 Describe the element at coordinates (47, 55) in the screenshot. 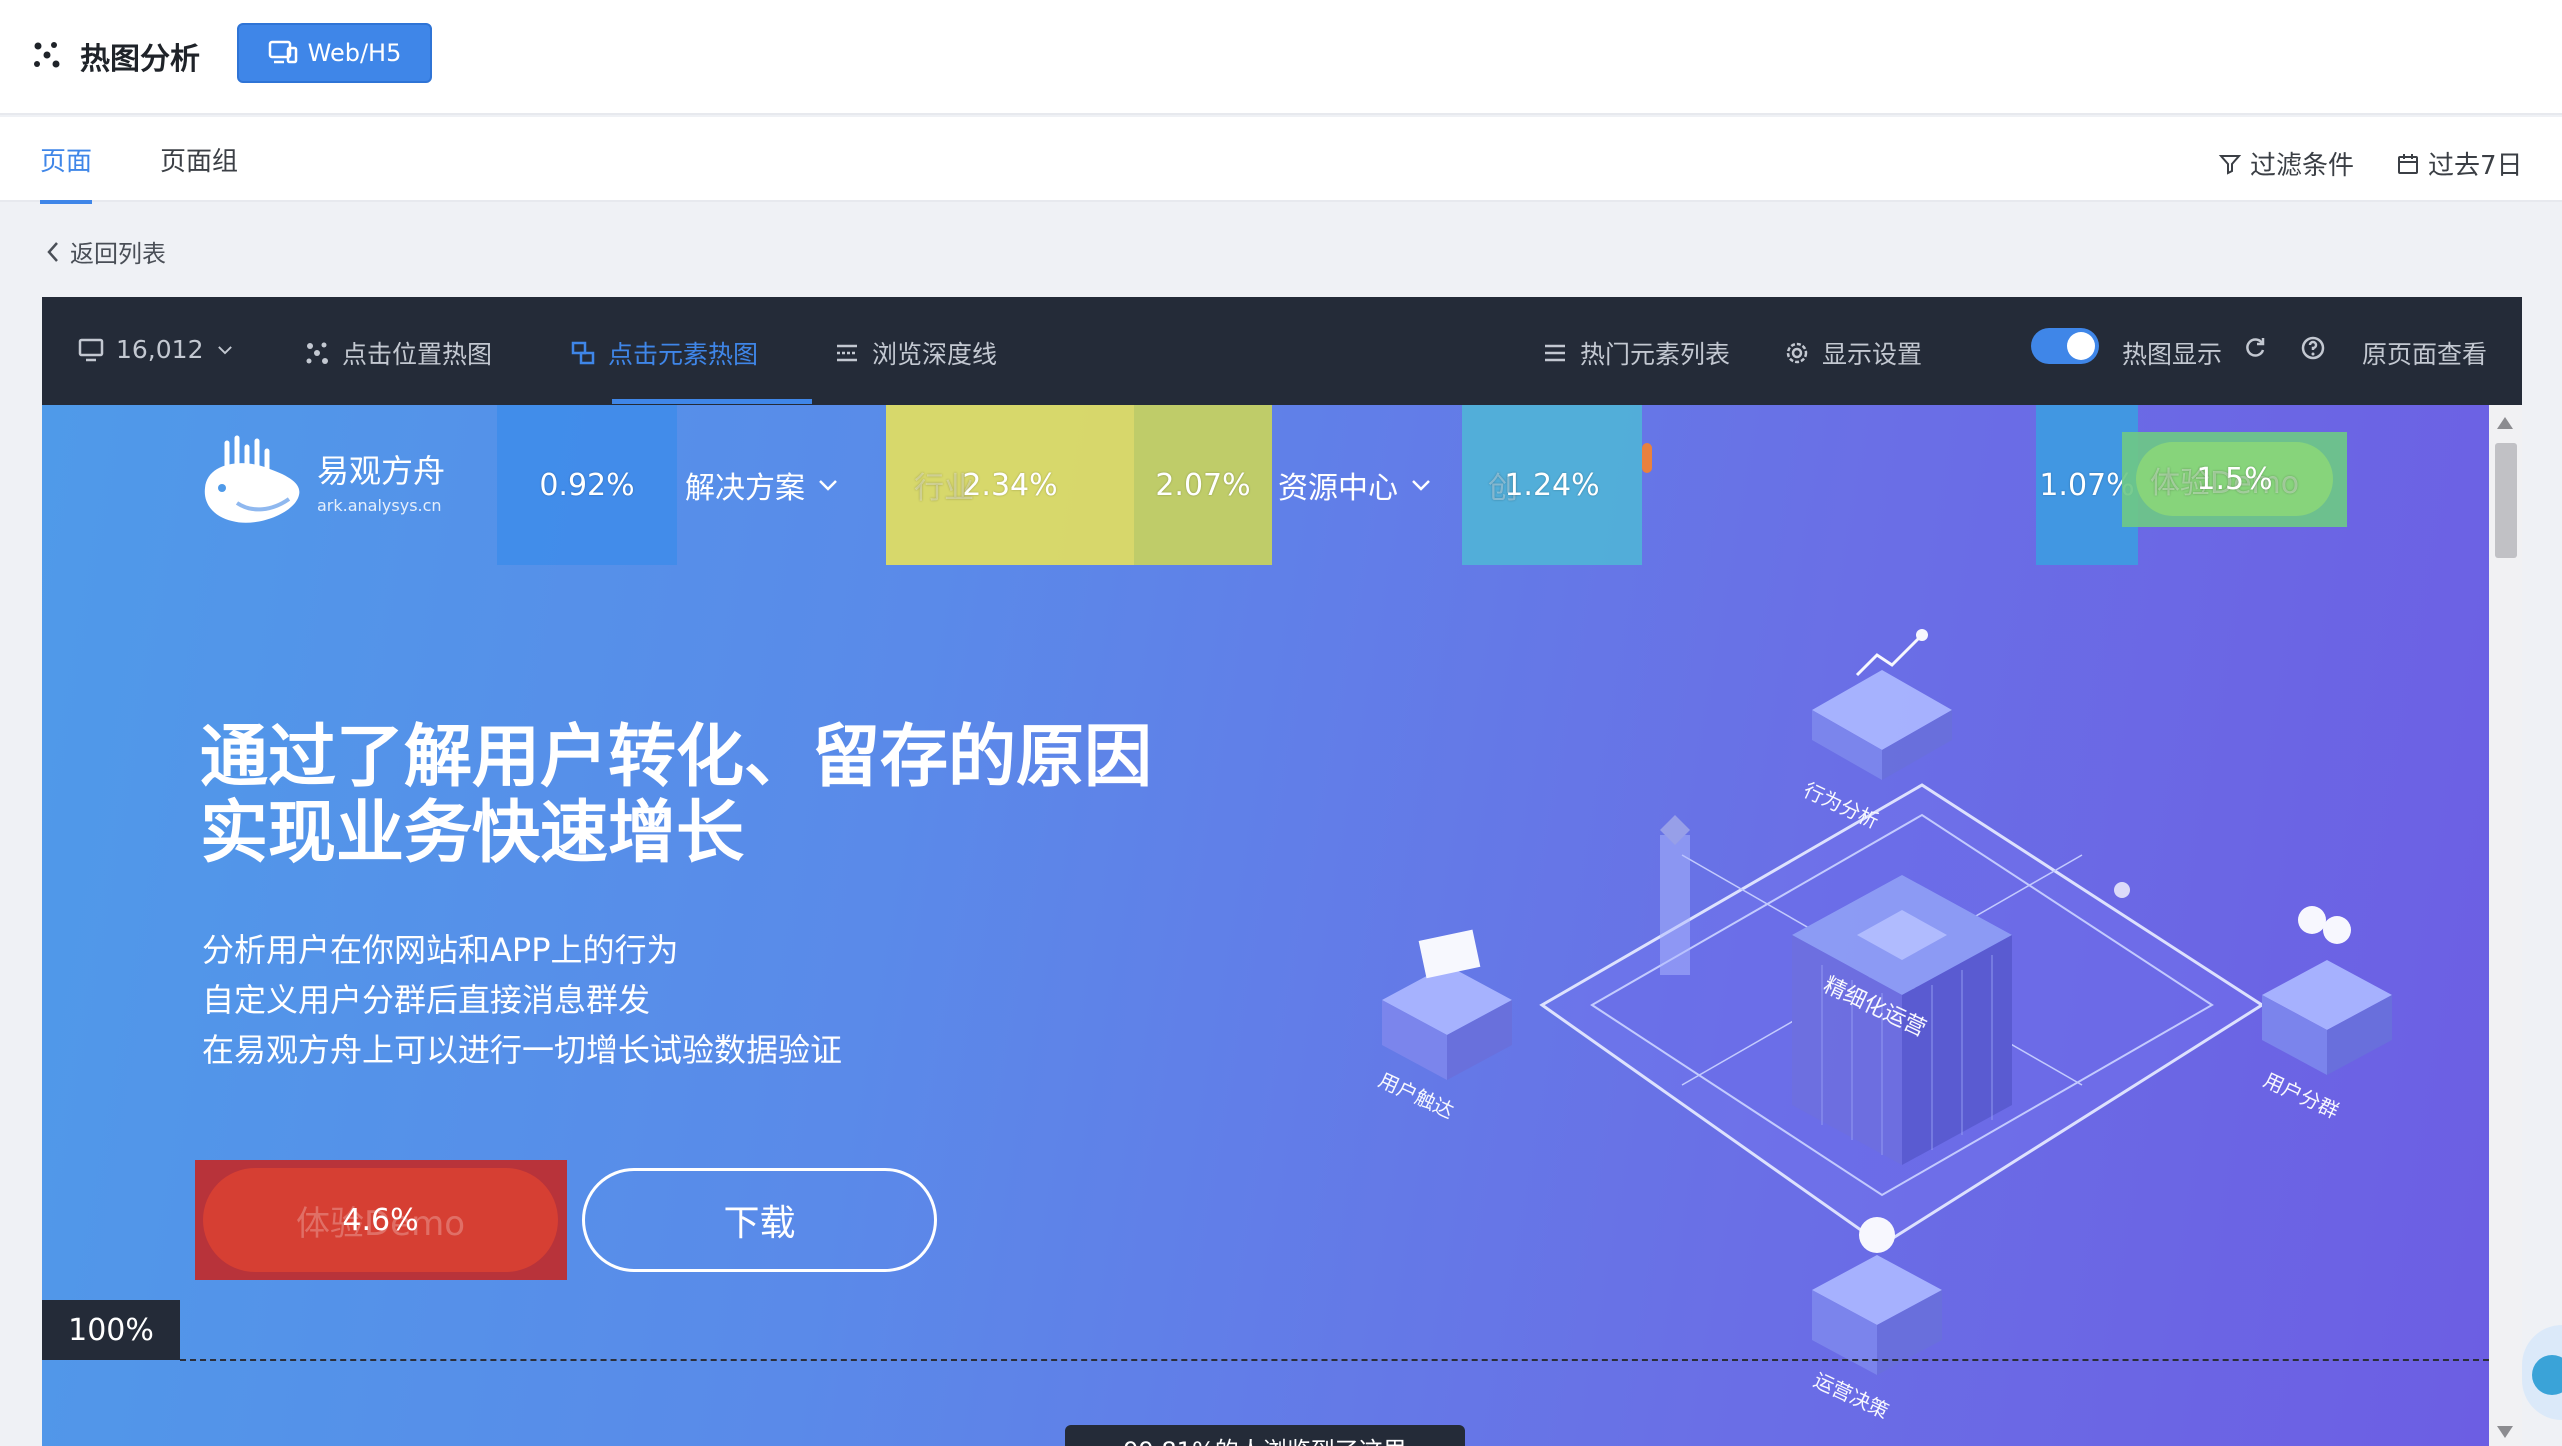

I see `heatmap-logo-icon` at that location.